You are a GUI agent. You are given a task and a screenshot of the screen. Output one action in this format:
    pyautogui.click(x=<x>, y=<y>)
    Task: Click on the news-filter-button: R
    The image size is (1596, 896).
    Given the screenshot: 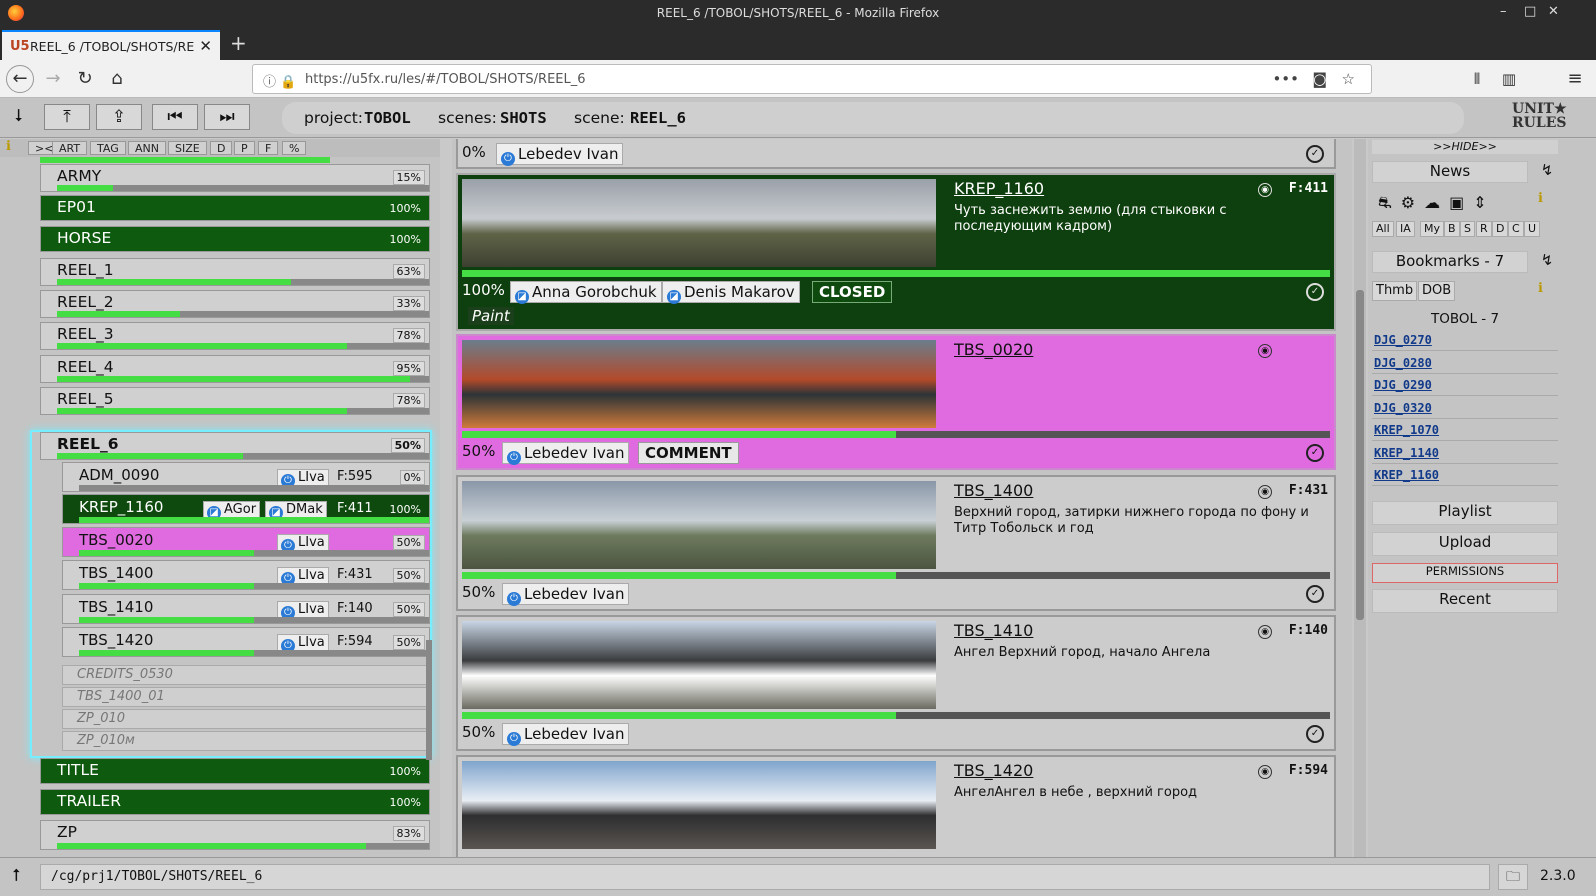 What is the action you would take?
    pyautogui.click(x=1484, y=229)
    